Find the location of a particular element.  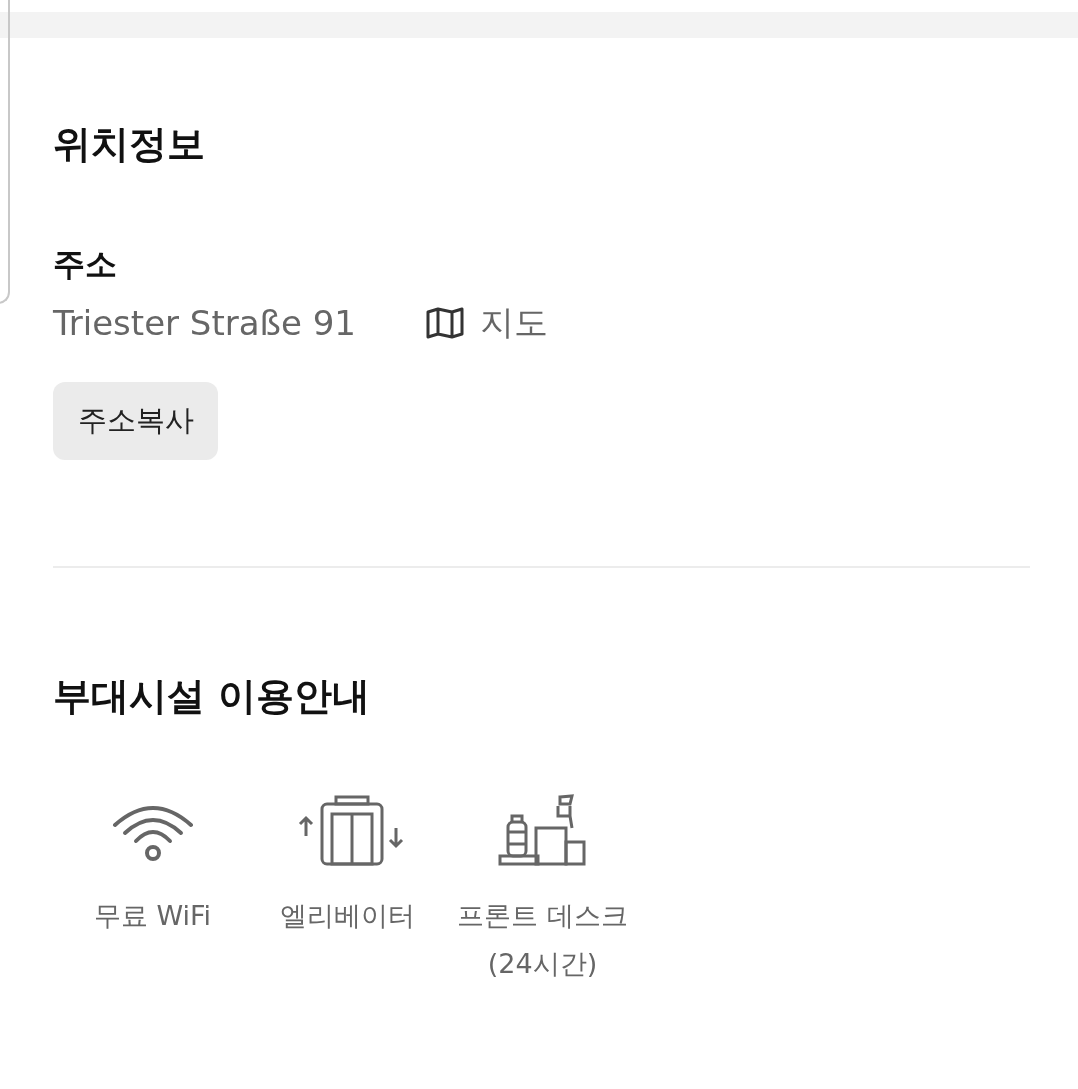

facility-label: 프론트 데스크 (24시간) is located at coordinates (542, 940).